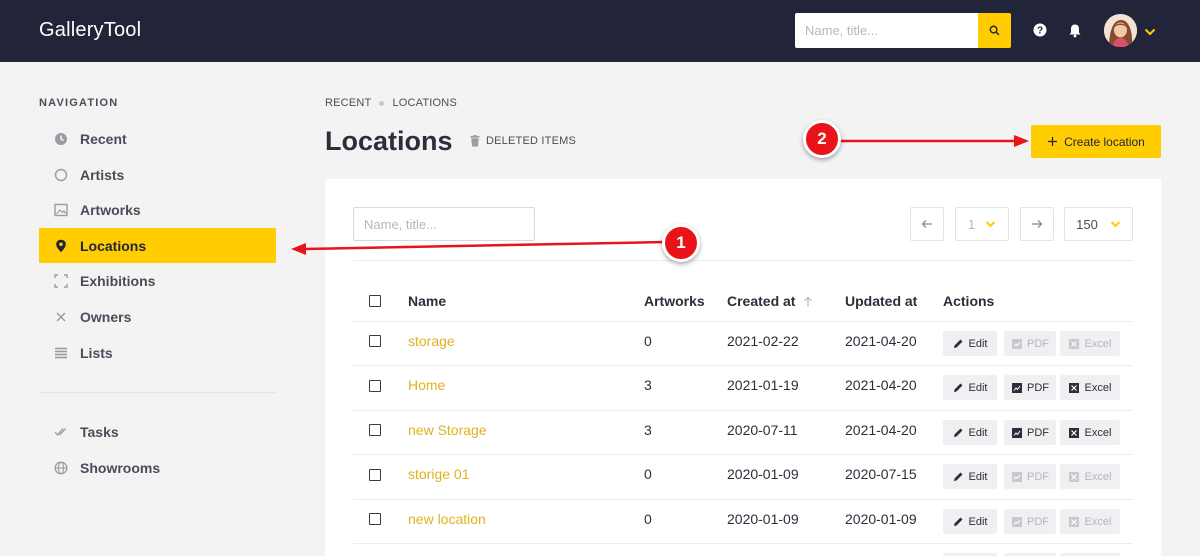 This screenshot has width=1200, height=556. Describe the element at coordinates (90, 30) in the screenshot. I see `app-logo: GalleryTool` at that location.